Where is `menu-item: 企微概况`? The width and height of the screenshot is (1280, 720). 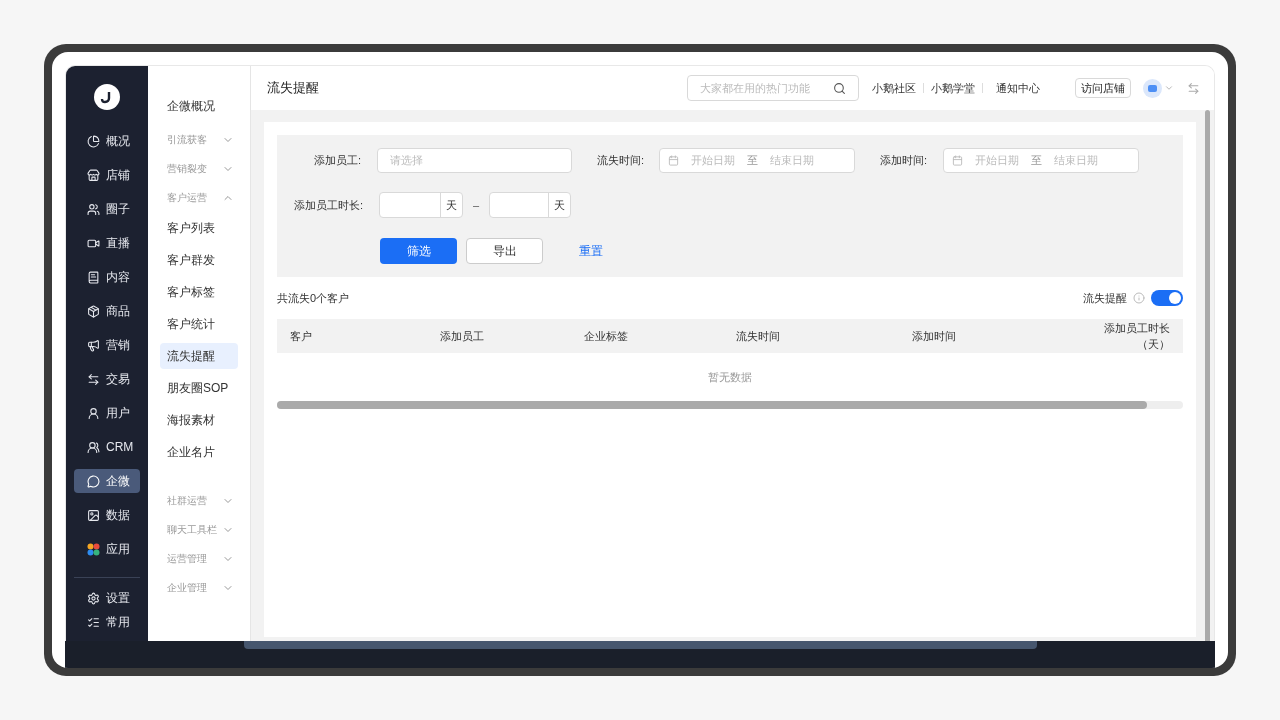 menu-item: 企微概况 is located at coordinates (199, 106).